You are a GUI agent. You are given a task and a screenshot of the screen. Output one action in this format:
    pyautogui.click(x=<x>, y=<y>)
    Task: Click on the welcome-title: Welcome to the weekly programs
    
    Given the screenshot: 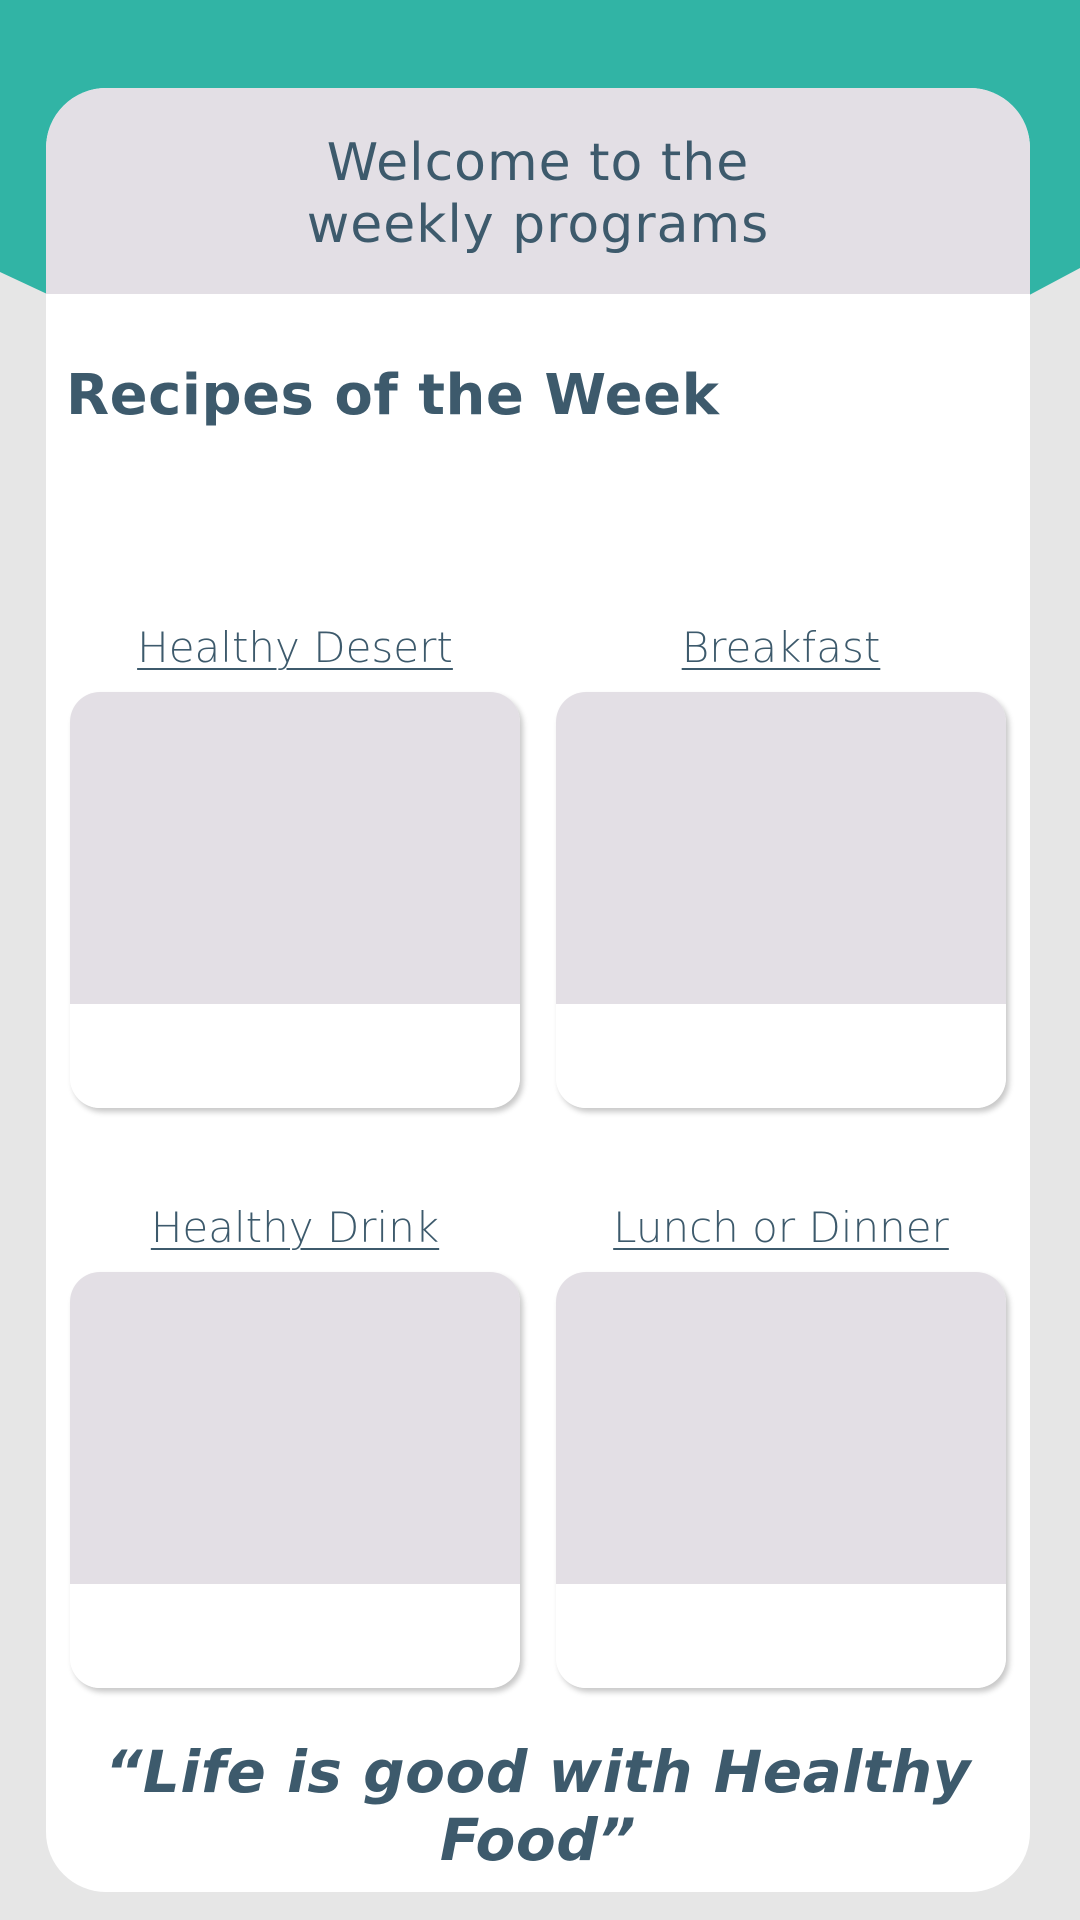 What is the action you would take?
    pyautogui.click(x=538, y=194)
    